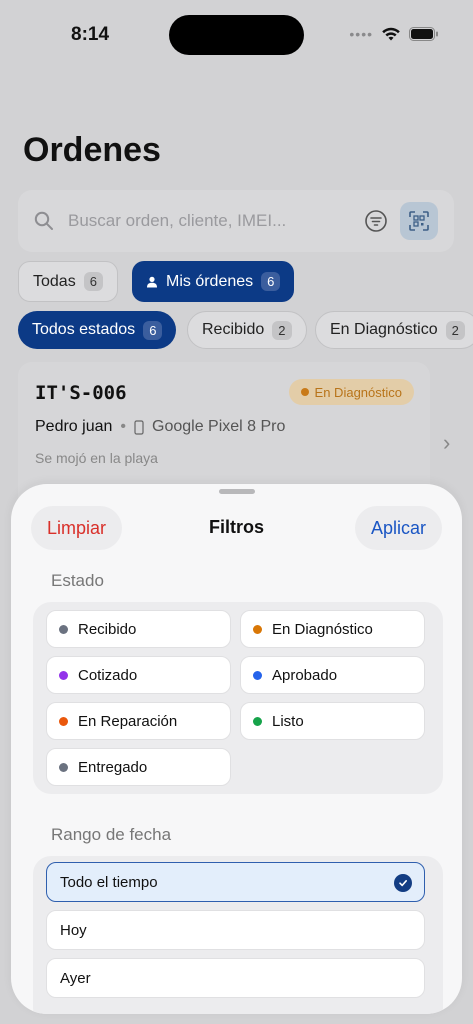  I want to click on qr-scan-icon, so click(419, 221).